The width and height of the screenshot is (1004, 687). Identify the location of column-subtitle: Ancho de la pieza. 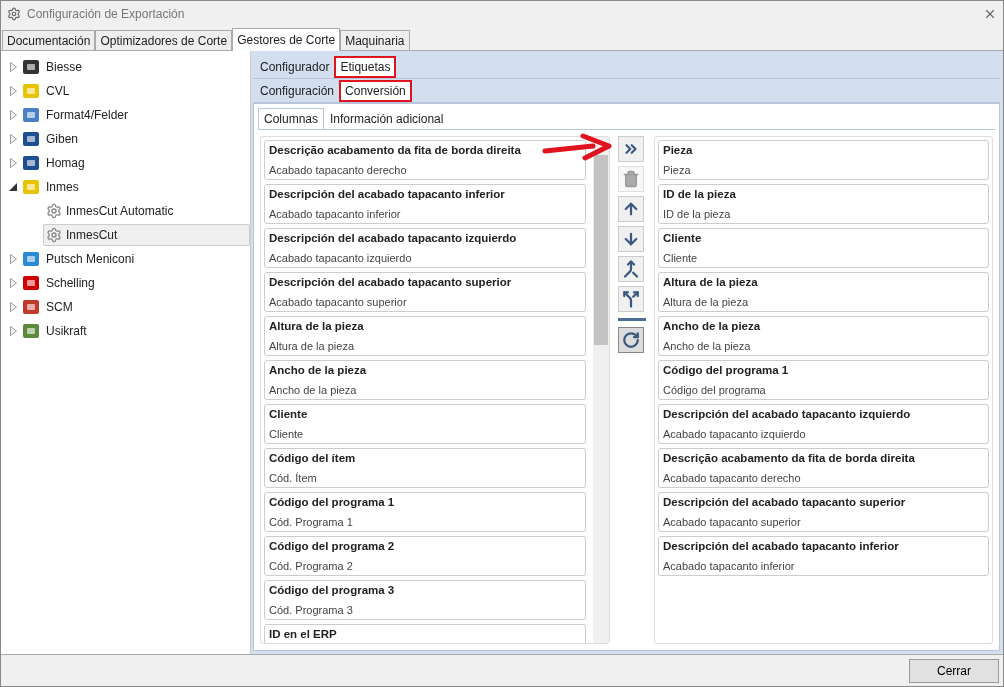
(707, 346).